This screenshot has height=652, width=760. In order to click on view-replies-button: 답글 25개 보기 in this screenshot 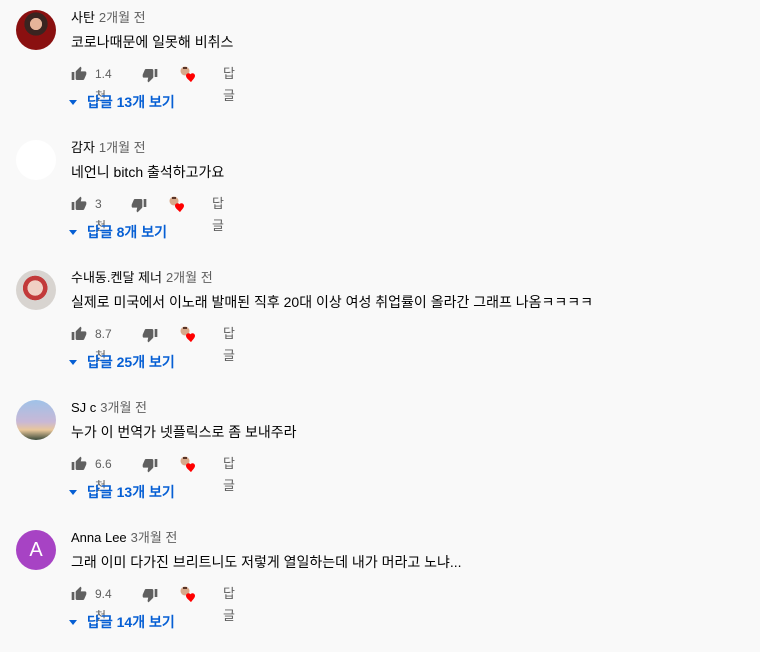, I will do `click(121, 362)`.